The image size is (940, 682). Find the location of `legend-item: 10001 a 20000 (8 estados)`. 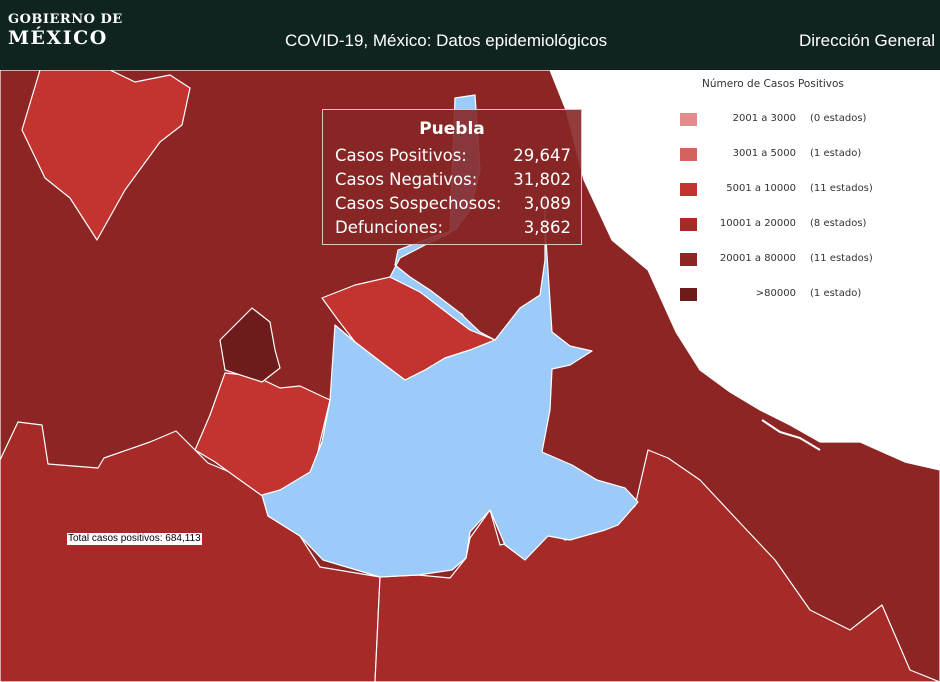

legend-item: 10001 a 20000 (8 estados) is located at coordinates (795, 224).